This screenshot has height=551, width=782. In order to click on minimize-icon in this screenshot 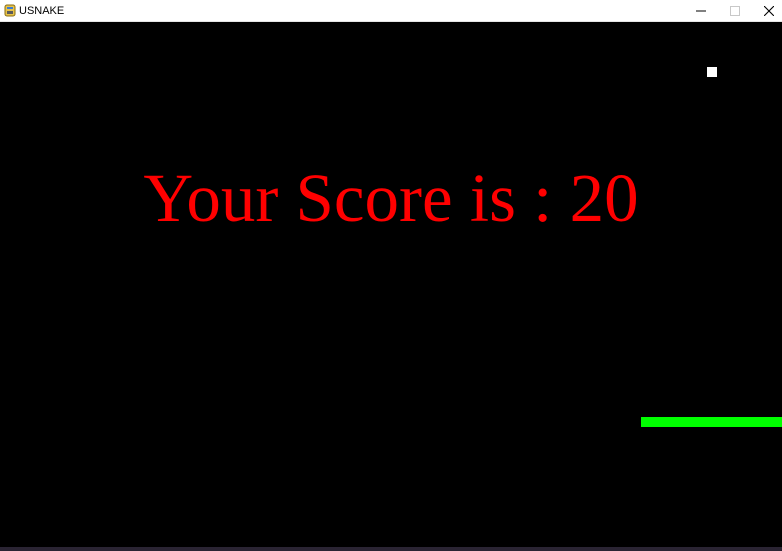, I will do `click(701, 11)`.